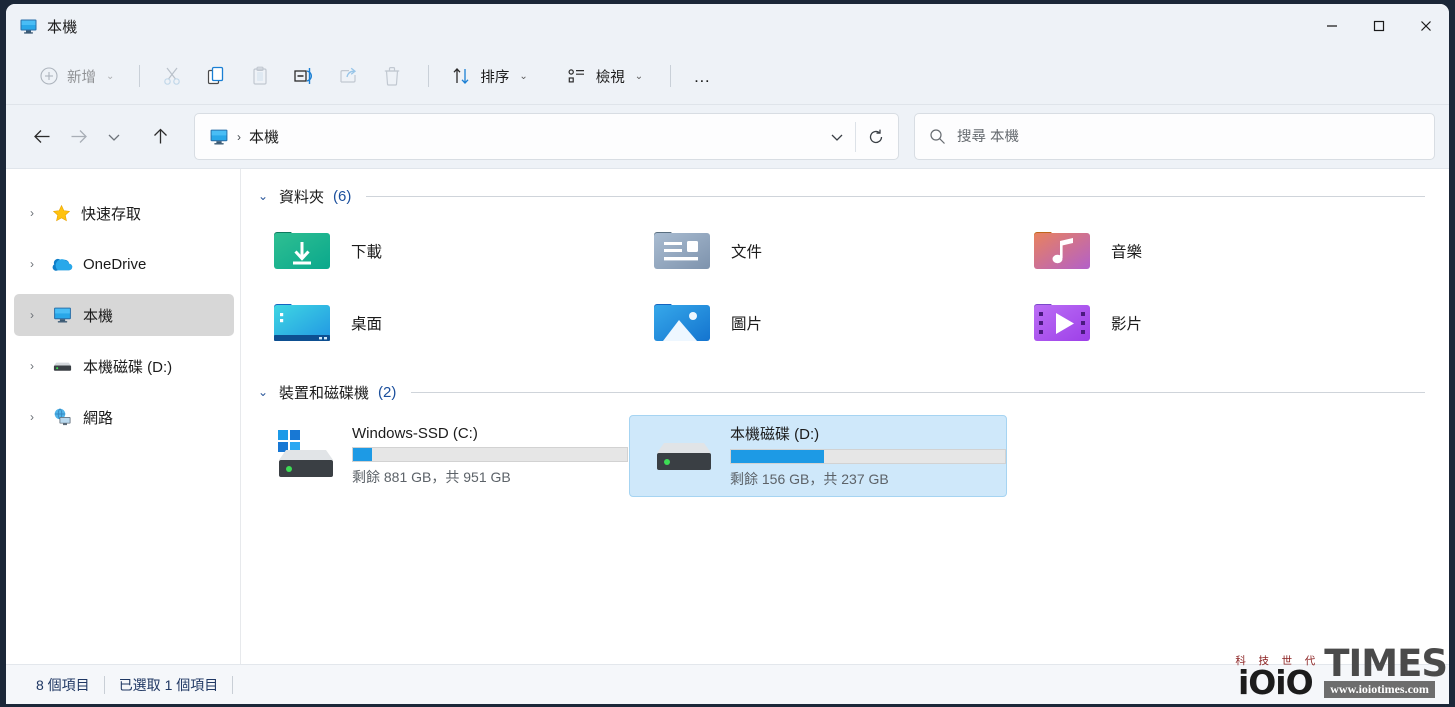 The image size is (1455, 707). I want to click on share-button, so click(348, 76).